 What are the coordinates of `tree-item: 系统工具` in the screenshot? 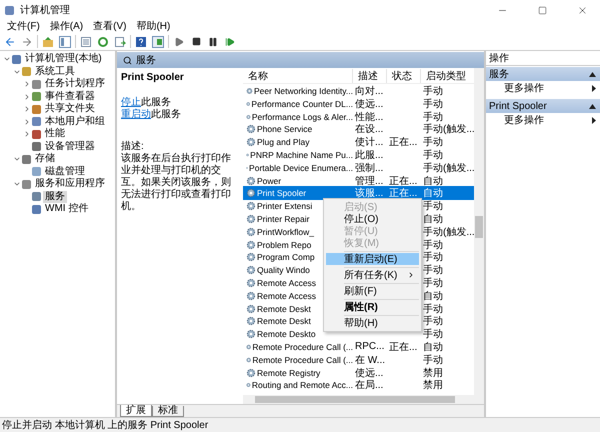 It's located at (55, 72).